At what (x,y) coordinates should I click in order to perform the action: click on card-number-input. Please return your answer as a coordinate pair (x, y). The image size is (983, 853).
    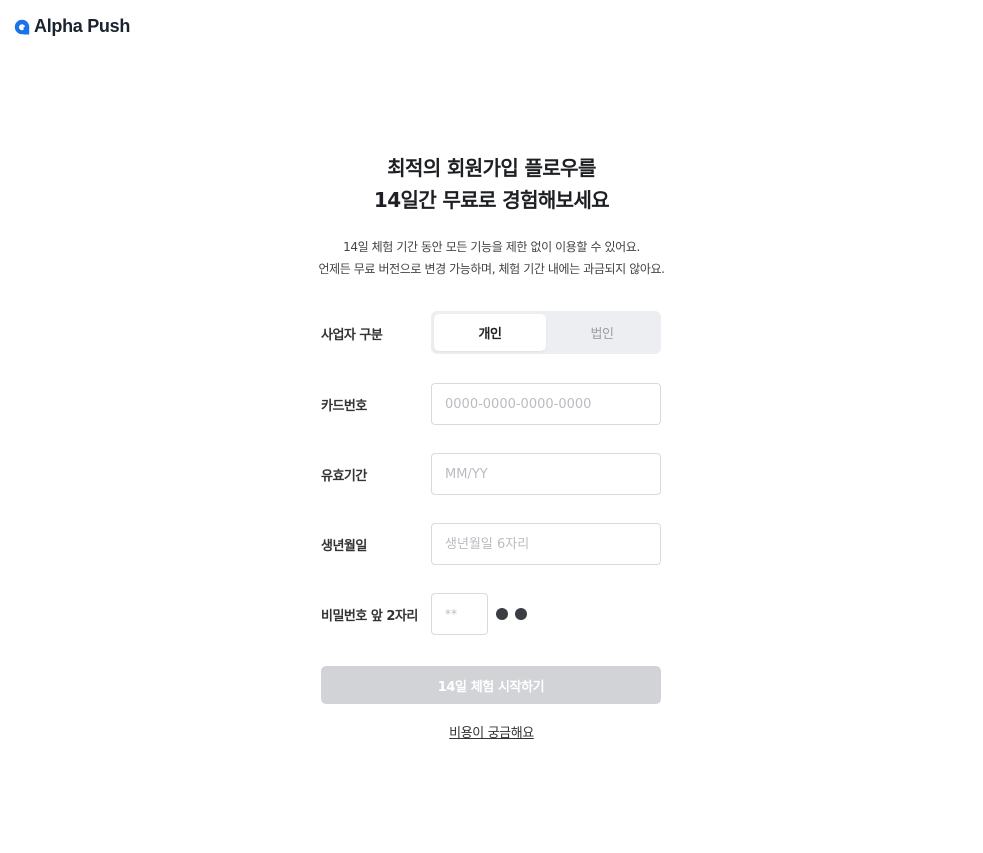
    Looking at the image, I should click on (546, 404).